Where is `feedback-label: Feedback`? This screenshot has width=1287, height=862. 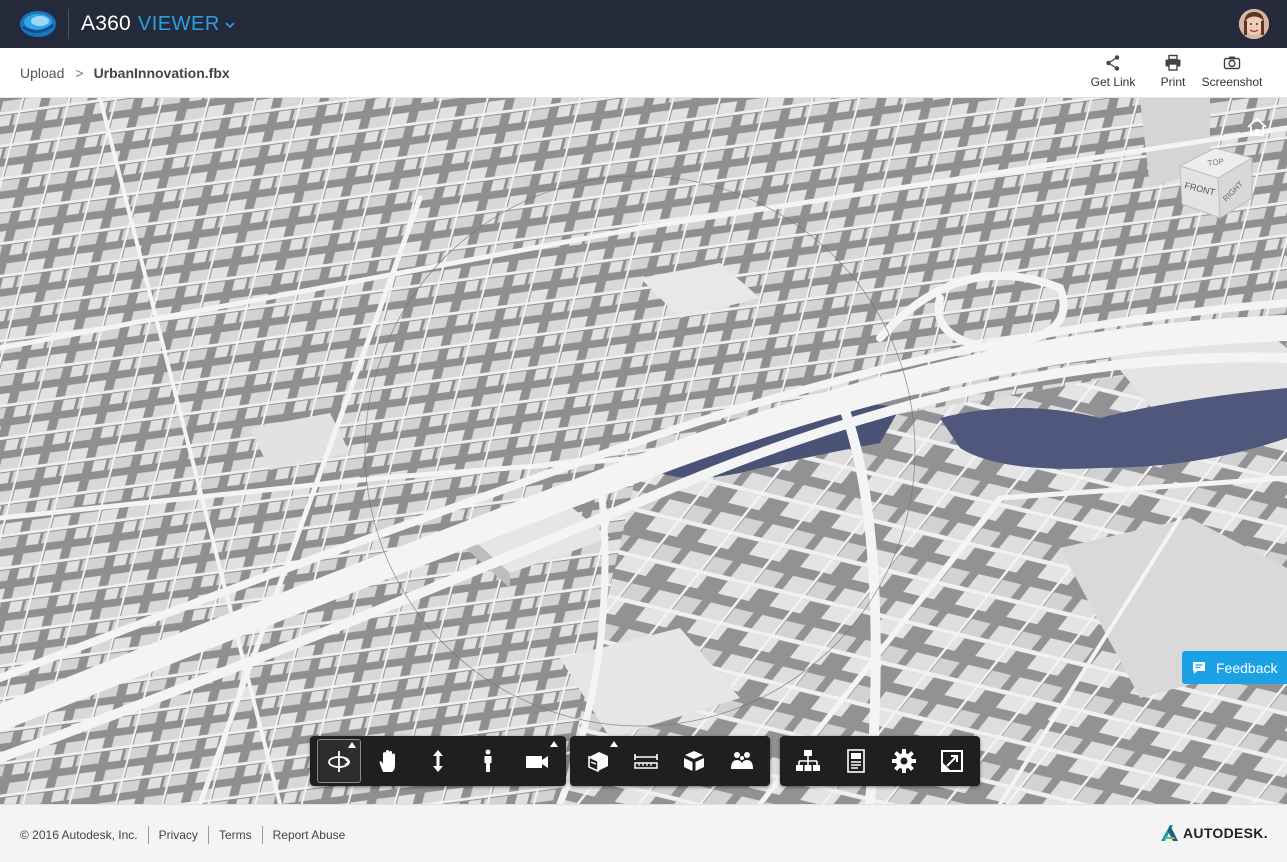 feedback-label: Feedback is located at coordinates (1247, 667).